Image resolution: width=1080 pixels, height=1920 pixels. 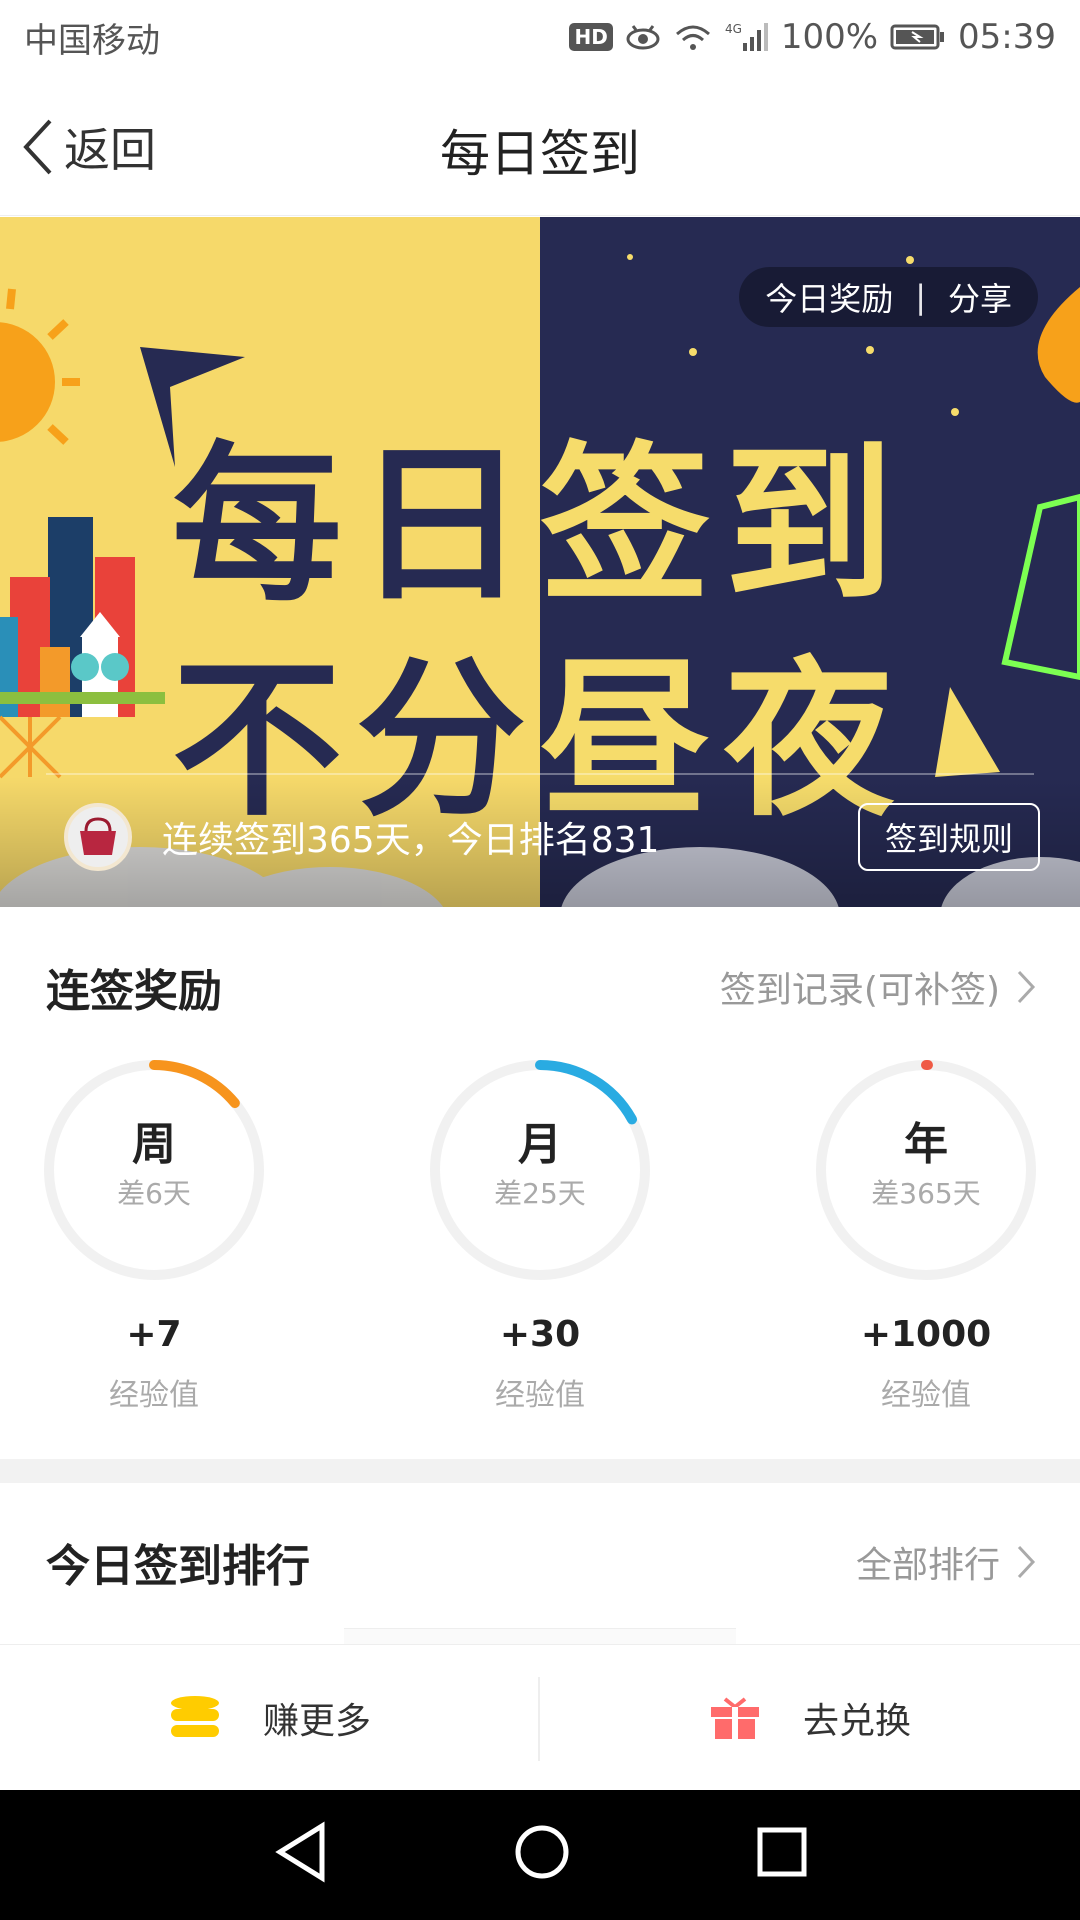 What do you see at coordinates (829, 297) in the screenshot?
I see `today-reward-link: 今日奖励` at bounding box center [829, 297].